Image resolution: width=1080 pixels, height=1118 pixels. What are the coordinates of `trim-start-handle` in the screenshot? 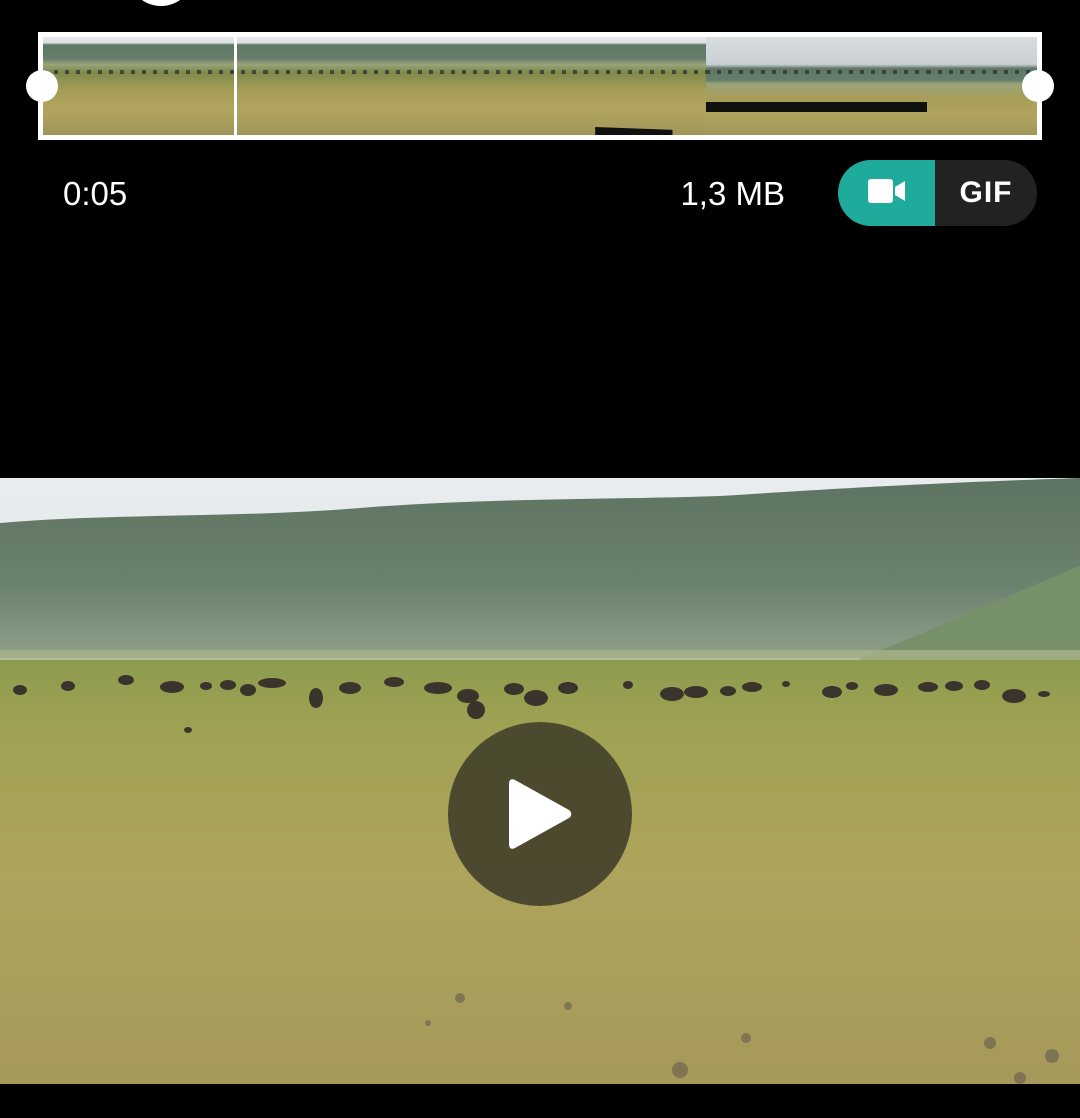 It's located at (42, 86).